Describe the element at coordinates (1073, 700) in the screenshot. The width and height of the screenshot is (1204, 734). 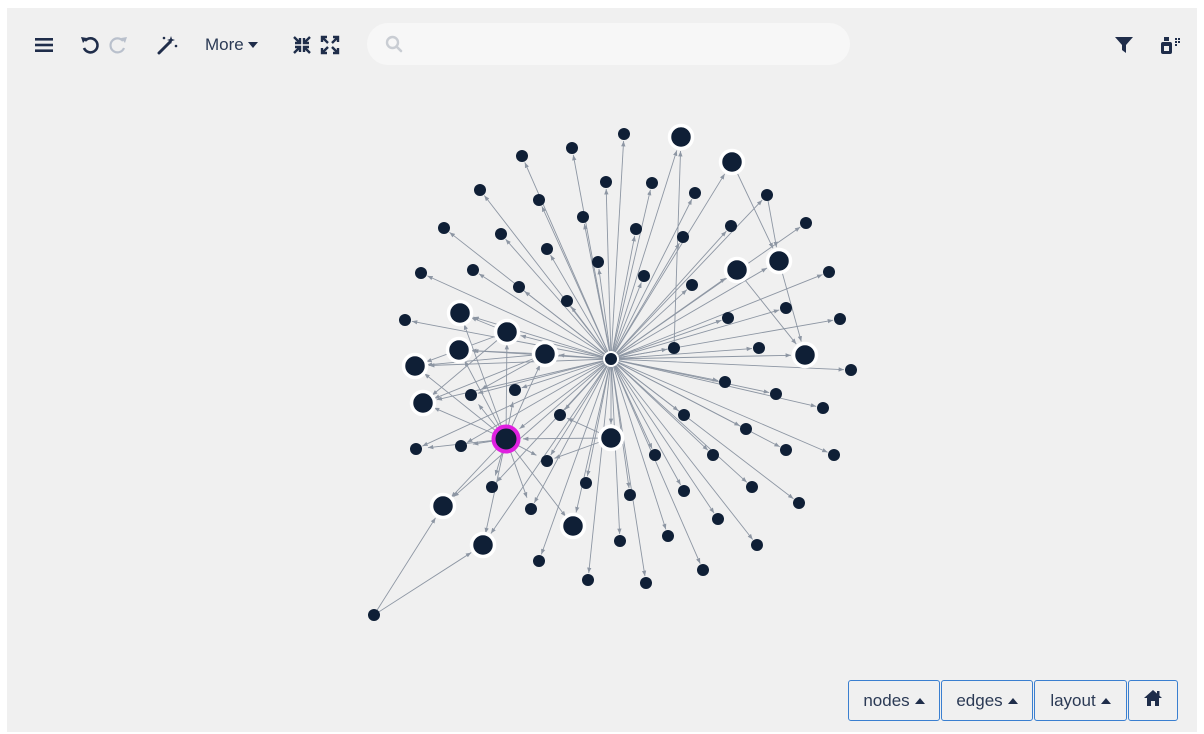
I see `layout-label: layout` at that location.